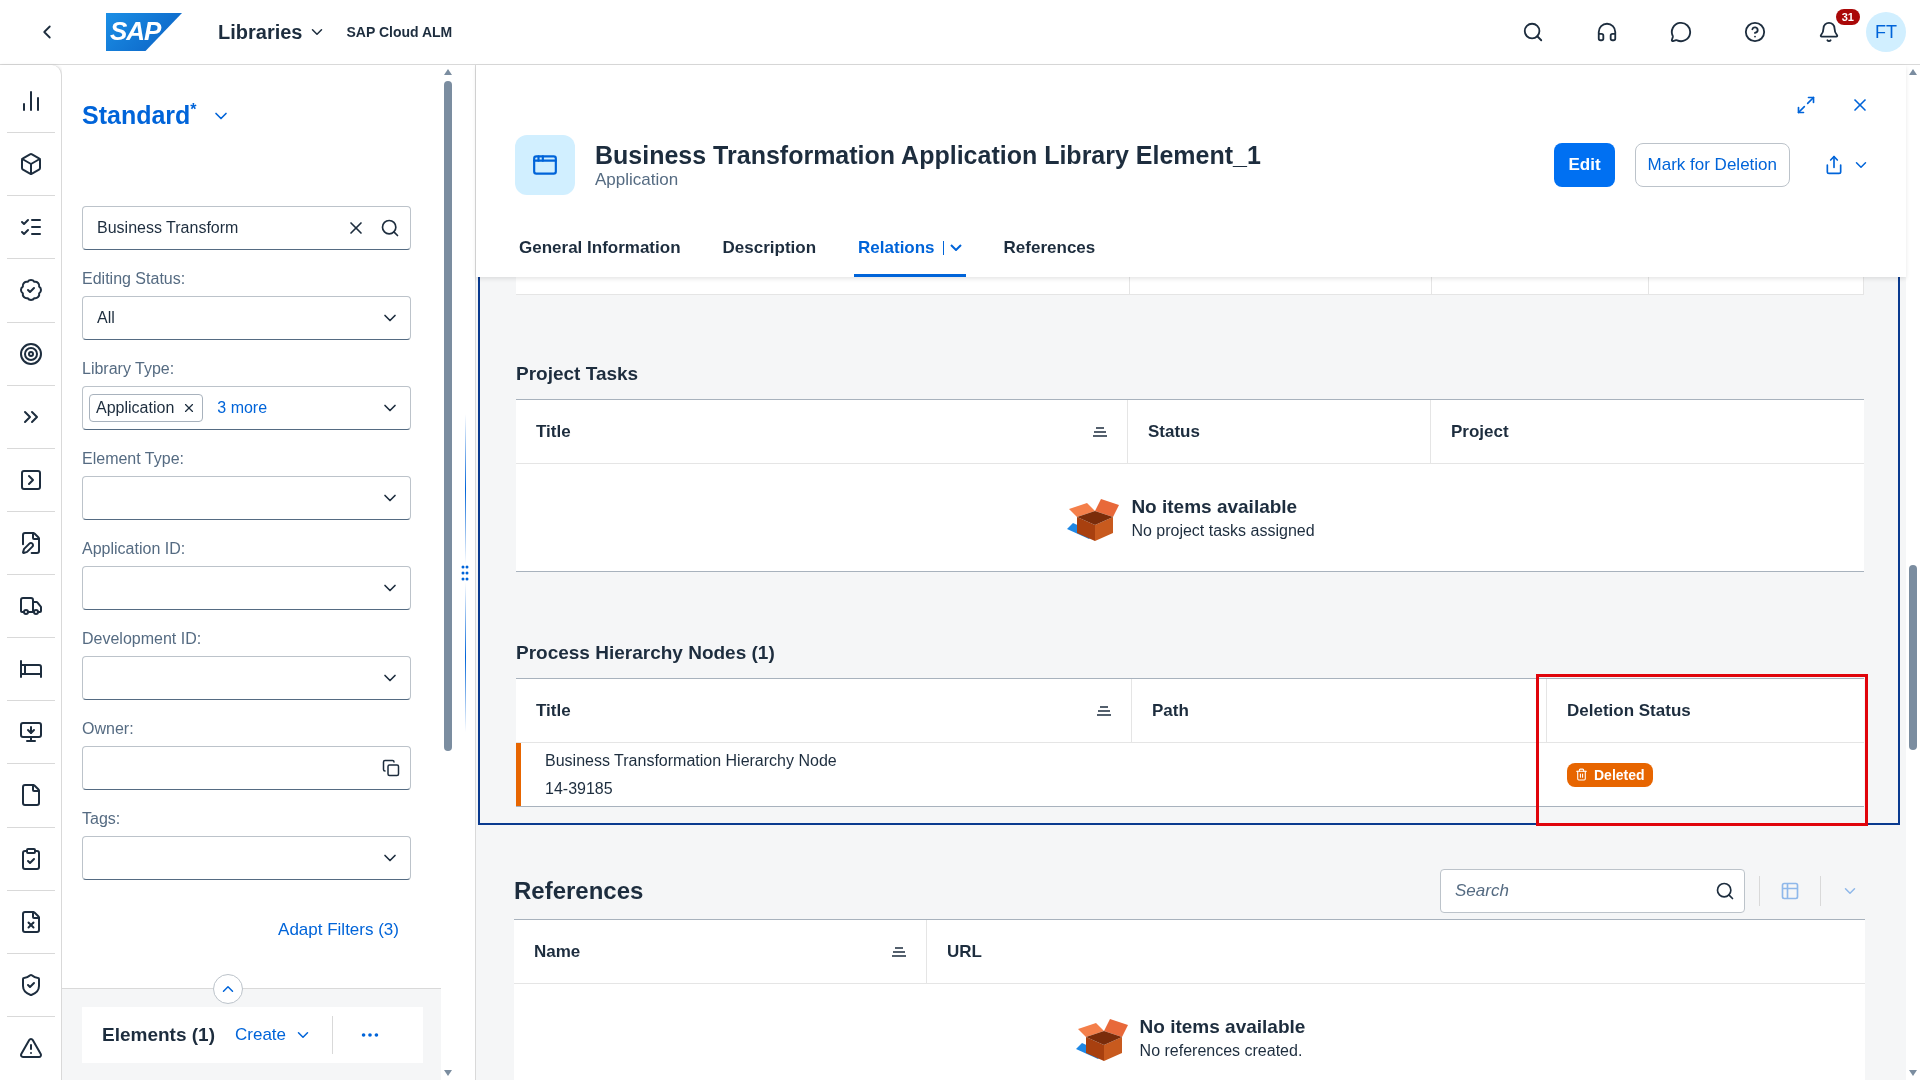 The image size is (1920, 1080). What do you see at coordinates (1396, 951) in the screenshot?
I see `column-header: URL` at bounding box center [1396, 951].